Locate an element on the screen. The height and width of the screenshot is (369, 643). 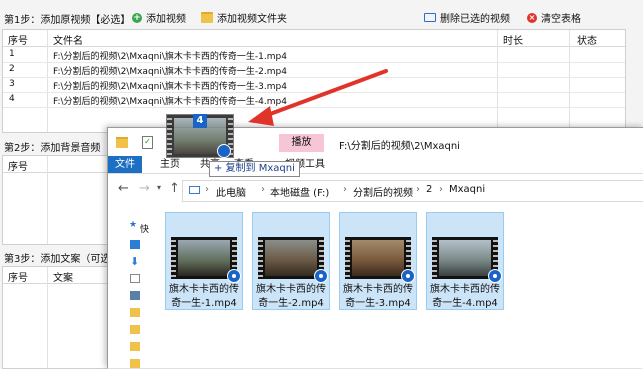
copy-to-tooltip: + 复制到 Mxaqni is located at coordinates (254, 169).